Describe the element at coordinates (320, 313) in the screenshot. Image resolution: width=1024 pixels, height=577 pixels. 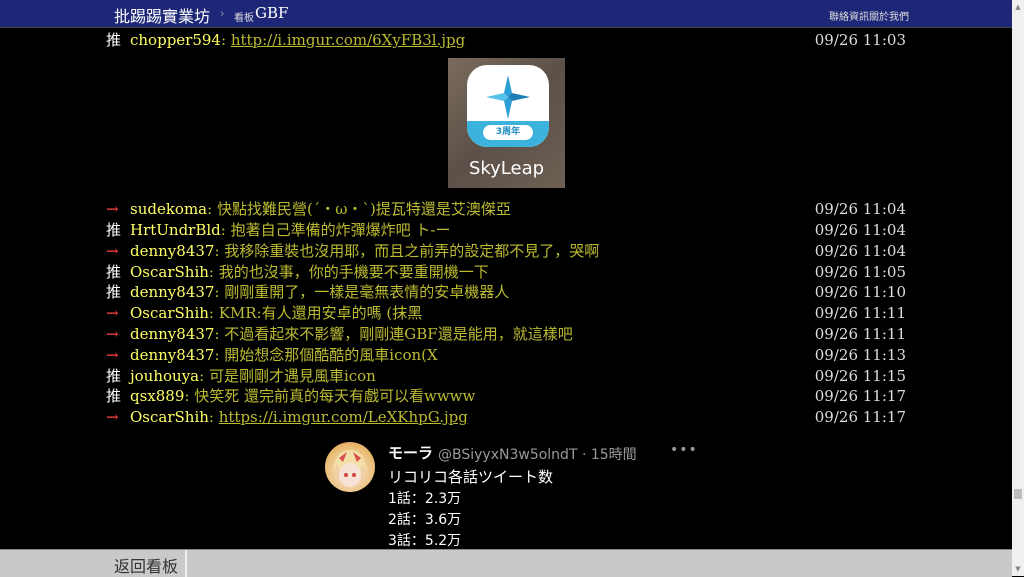
I see `push-content: KMR:有人還用安卓的嗎 (抹黑` at that location.